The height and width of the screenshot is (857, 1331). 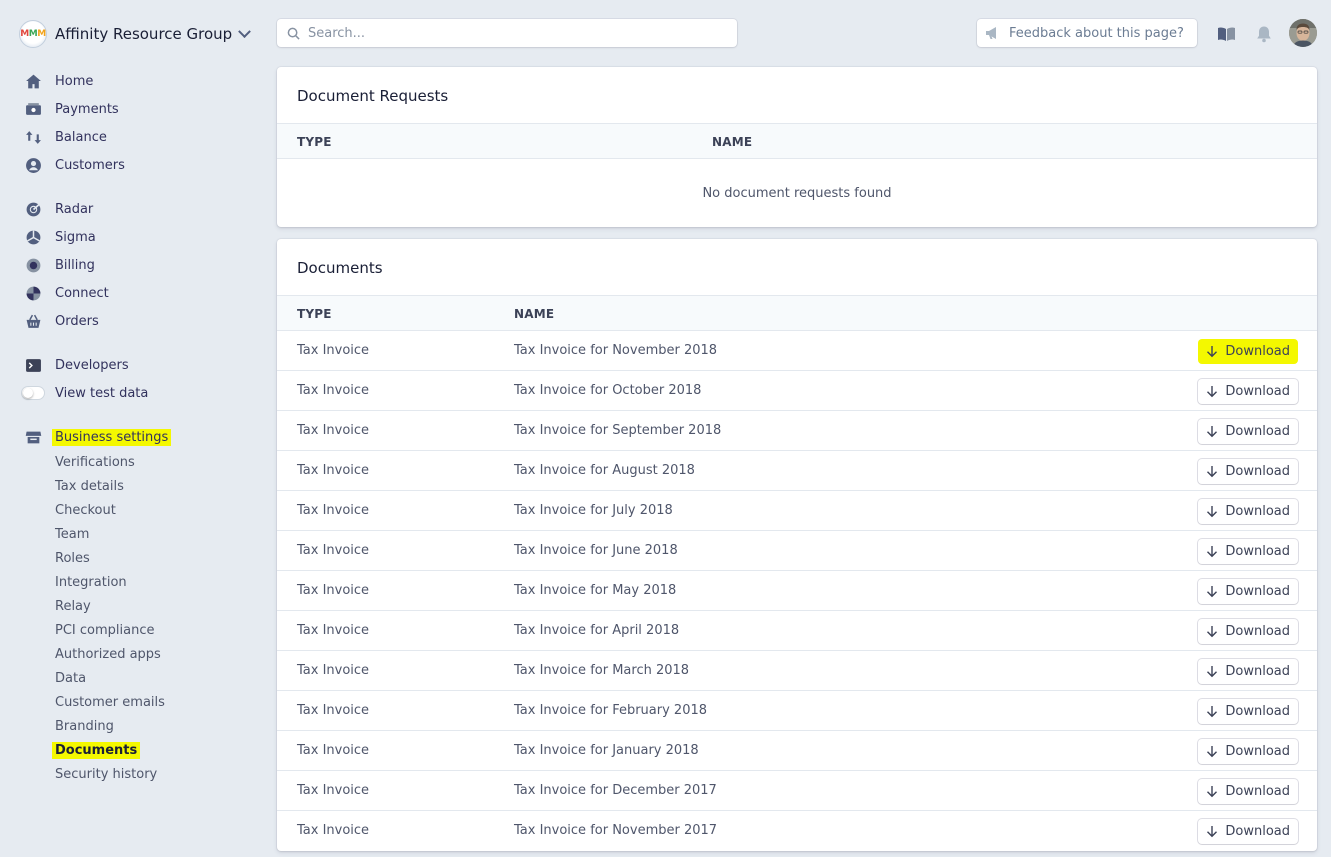 I want to click on nav-home: Home, so click(x=58, y=81).